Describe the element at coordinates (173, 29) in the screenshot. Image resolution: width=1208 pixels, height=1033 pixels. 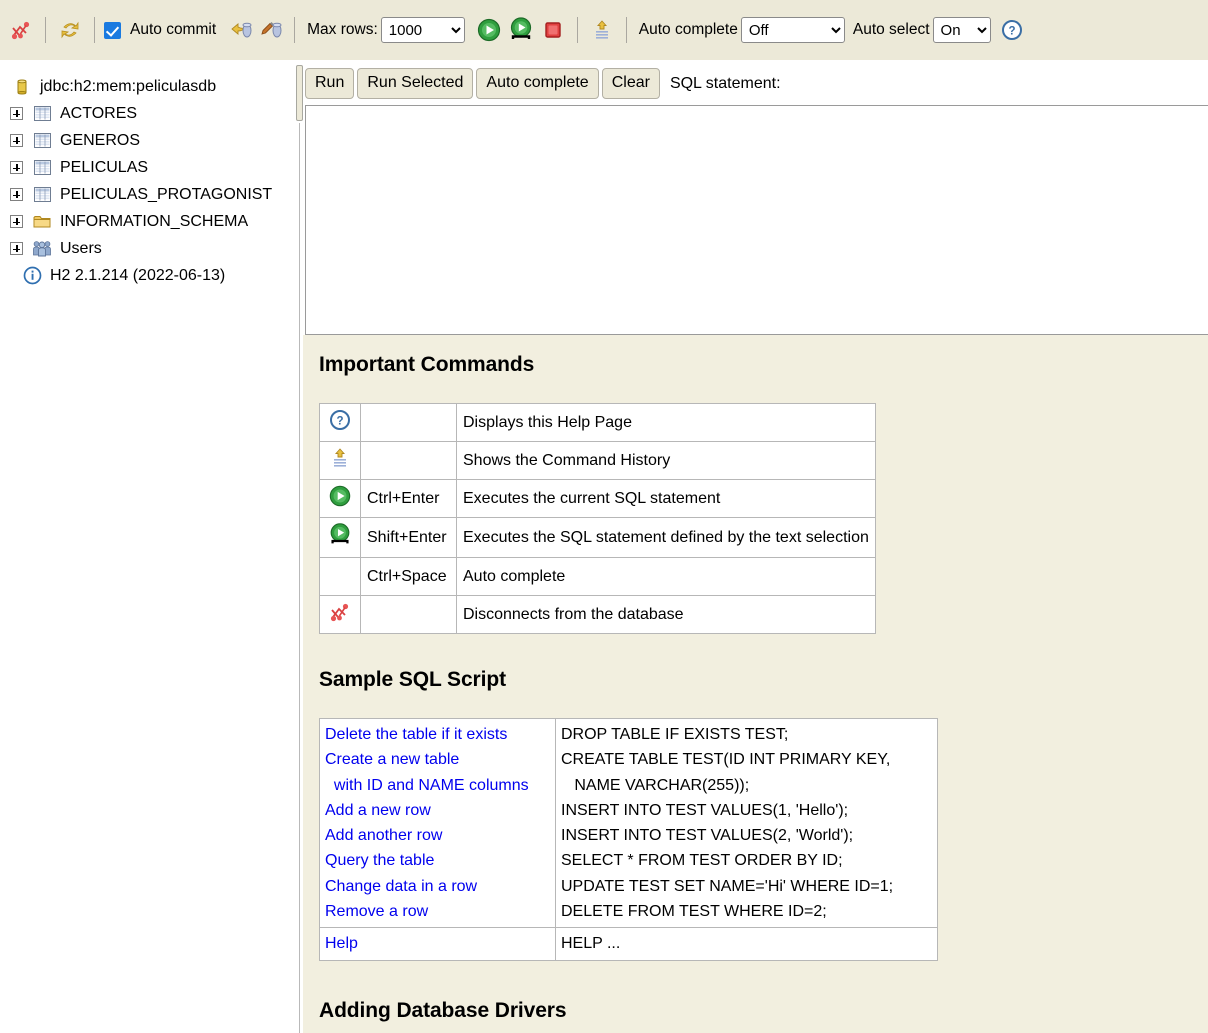
I see `auto-commit-label: Auto commit` at that location.